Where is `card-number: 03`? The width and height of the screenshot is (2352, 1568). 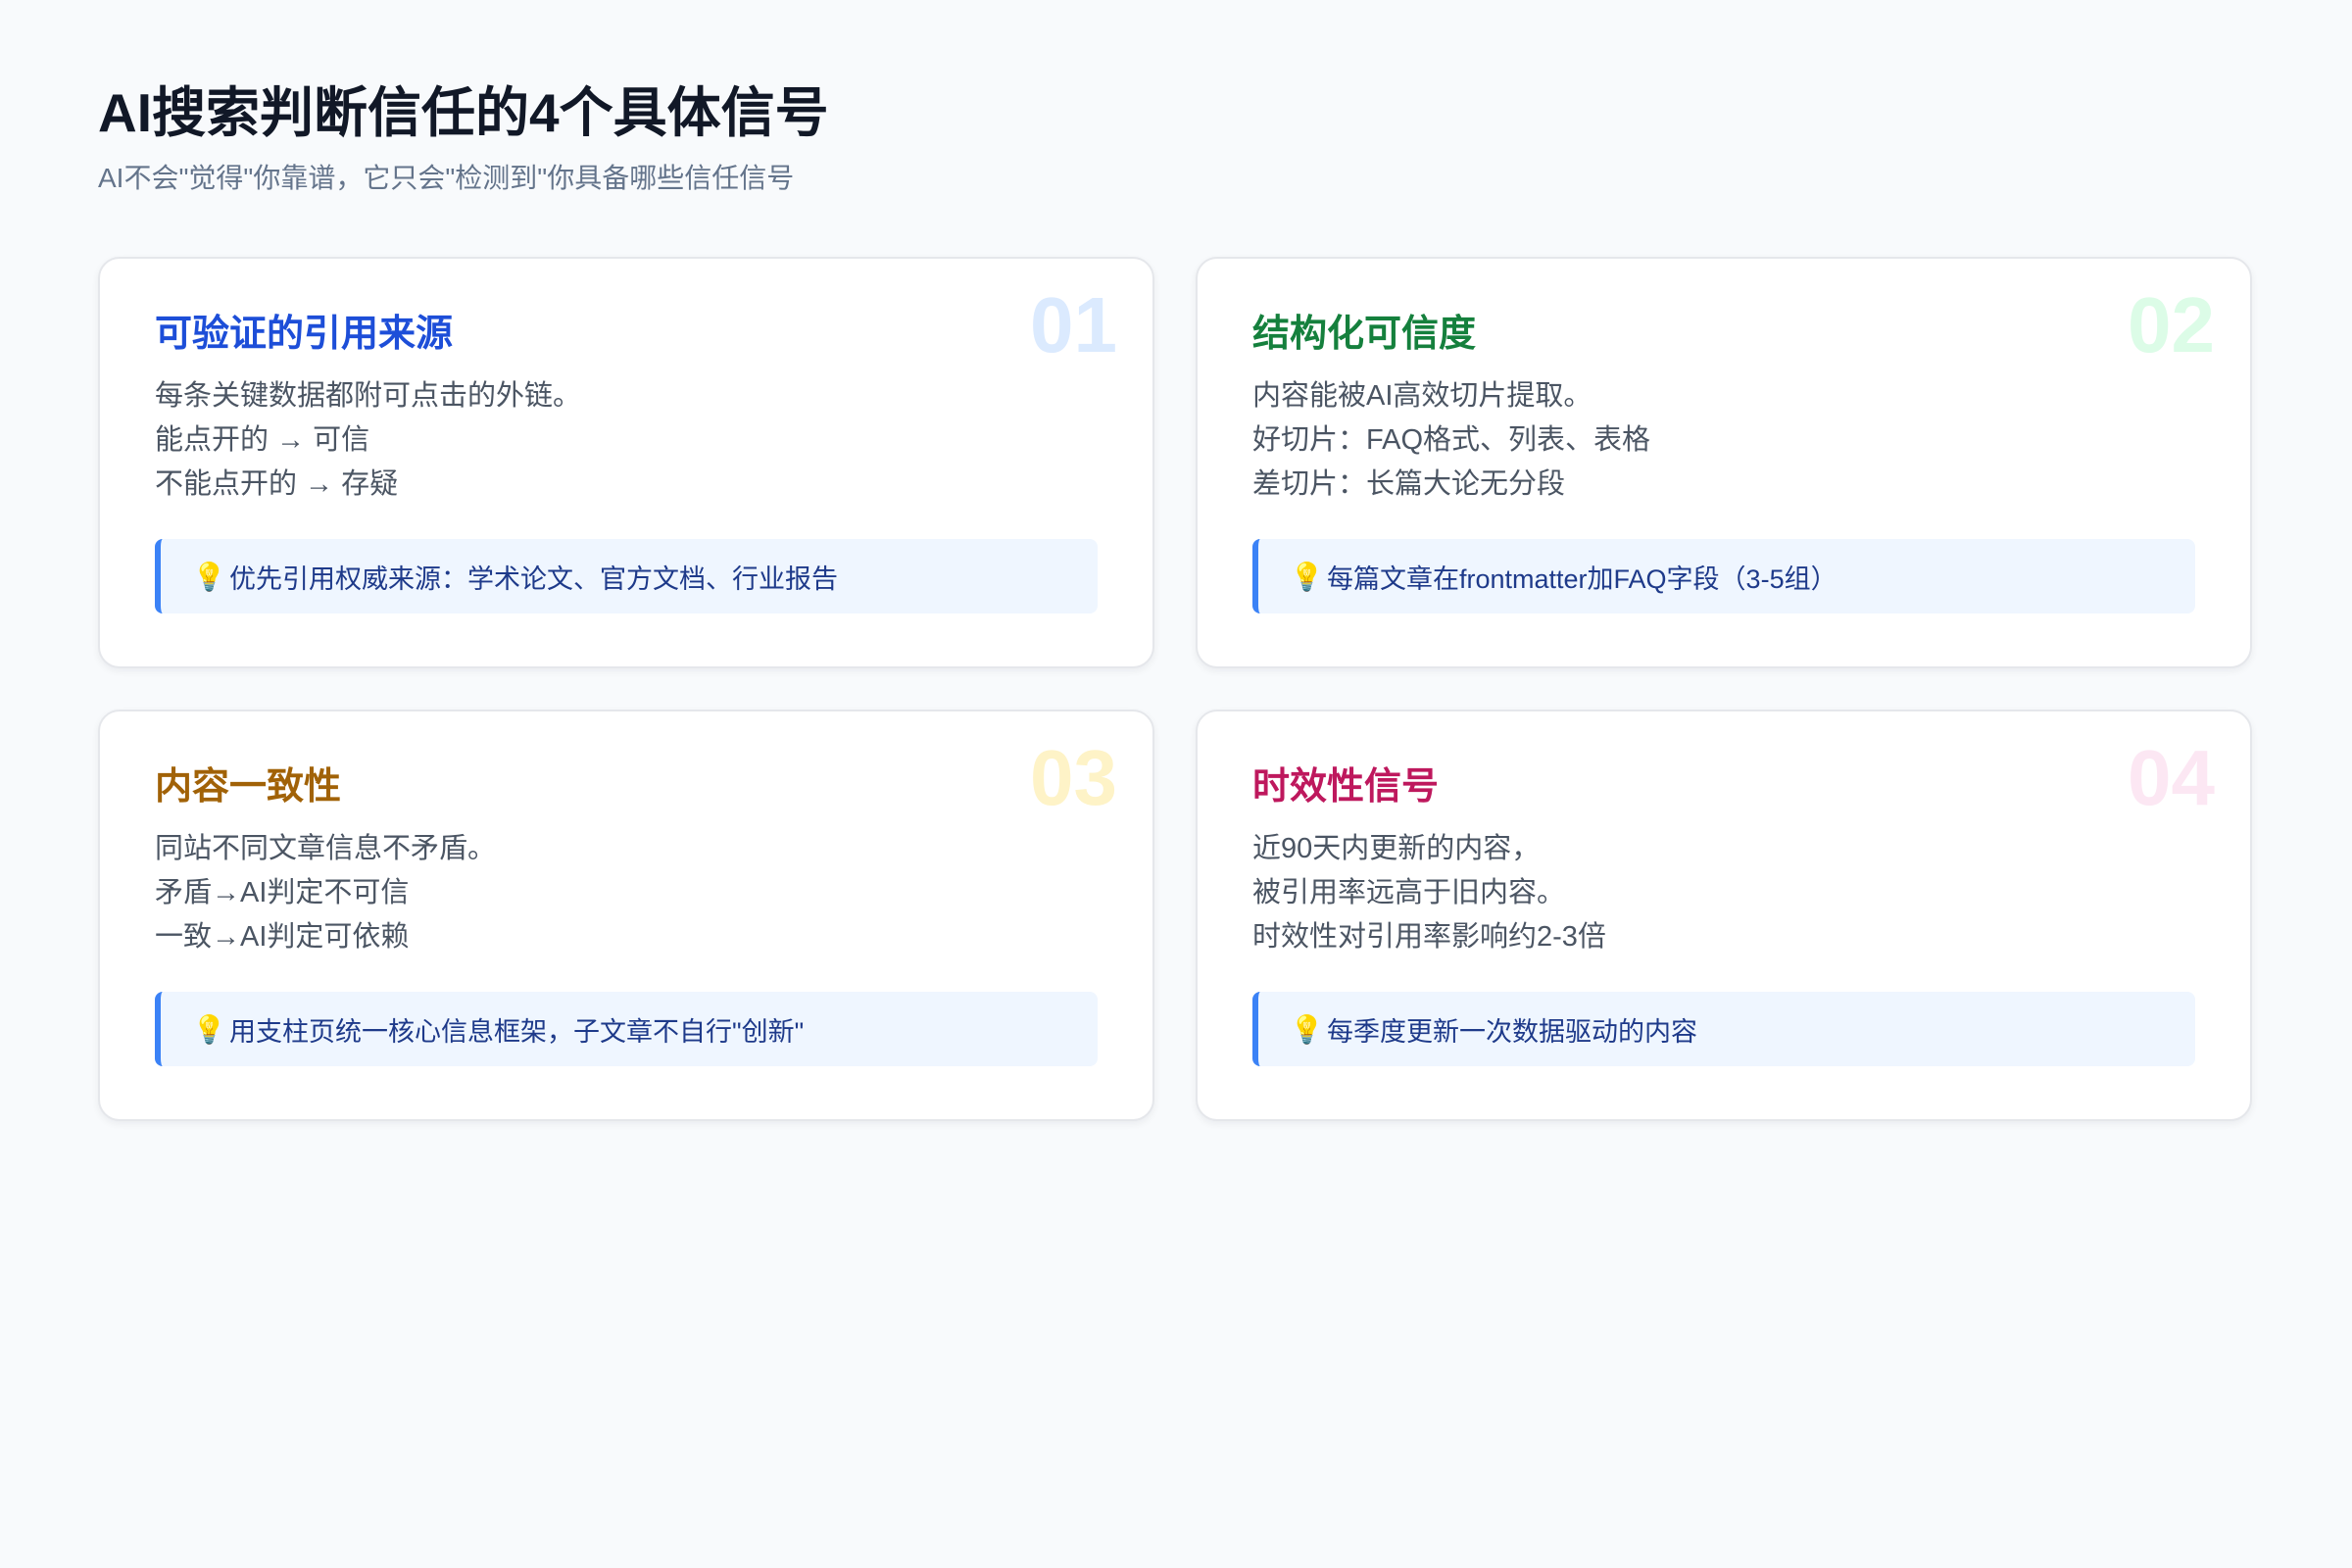
card-number: 03 is located at coordinates (1073, 777).